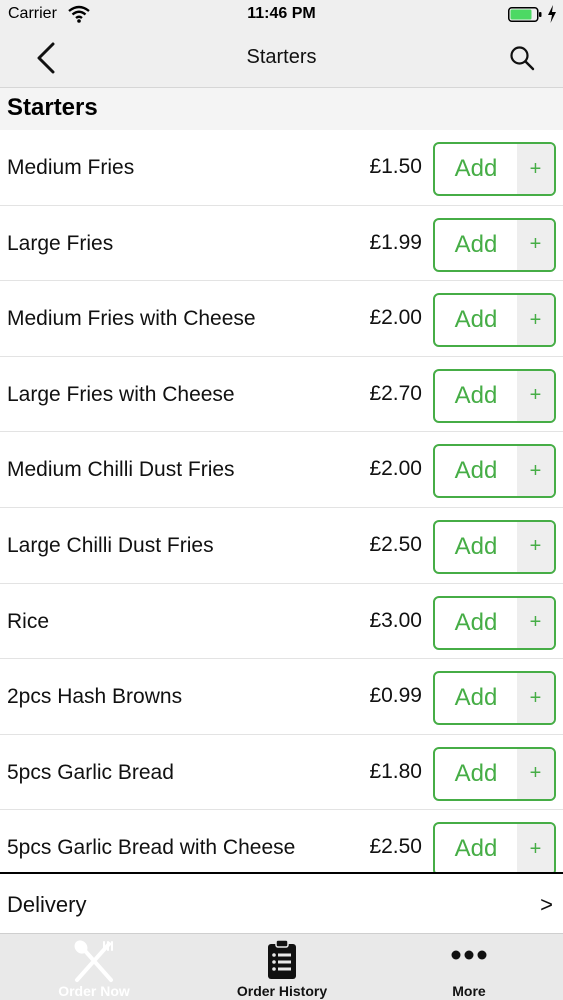 The height and width of the screenshot is (1000, 563). What do you see at coordinates (60, 243) in the screenshot?
I see `item-name: Large Fries` at bounding box center [60, 243].